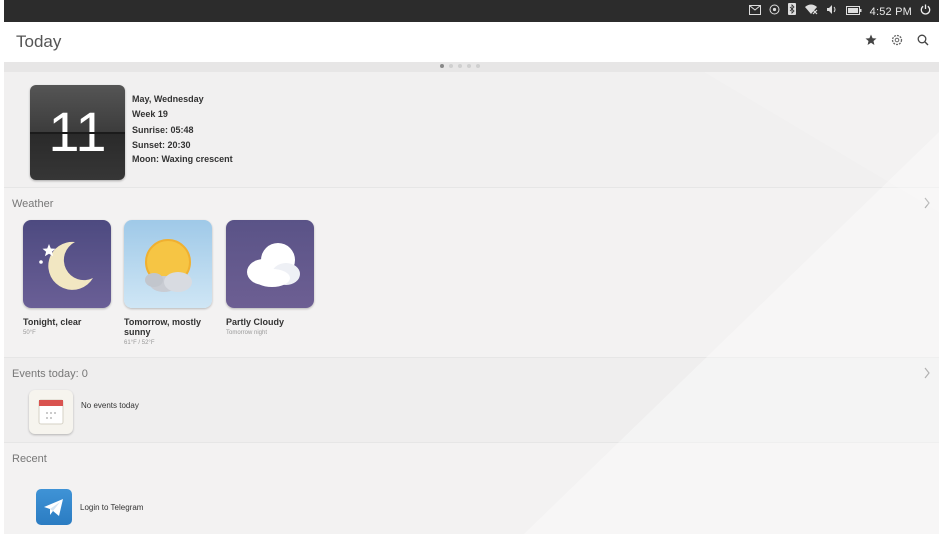  Describe the element at coordinates (247, 333) in the screenshot. I see `weather-sub: Tomorrow night` at that location.